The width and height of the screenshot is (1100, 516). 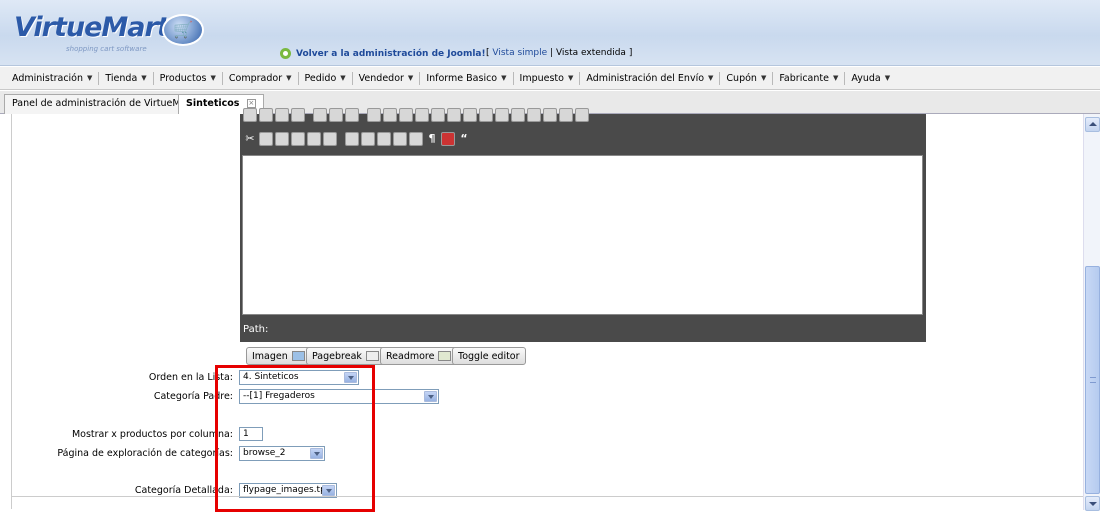 What do you see at coordinates (251, 434) in the screenshot?
I see `productos-por-columna-input: 1` at bounding box center [251, 434].